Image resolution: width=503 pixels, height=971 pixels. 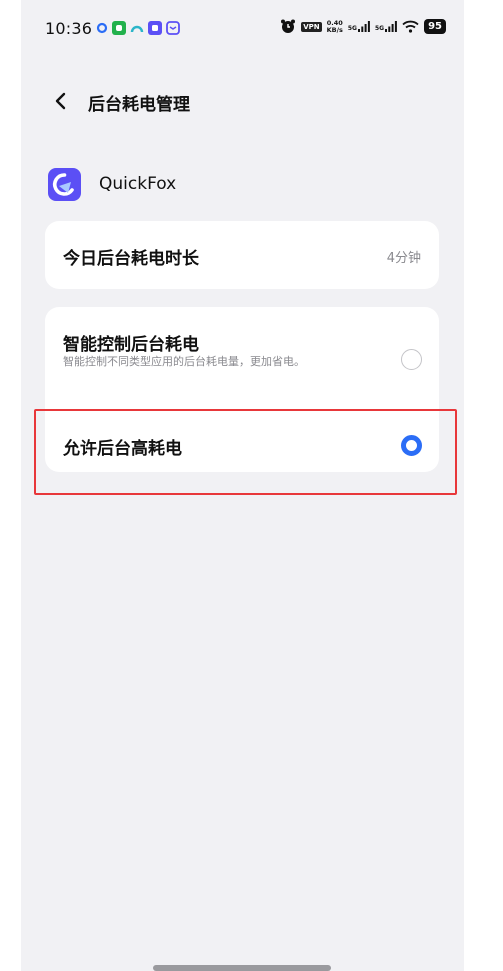 What do you see at coordinates (184, 361) in the screenshot?
I see `option-smart-description: 智能控制不同类型应用的后台耗电量，更加省电。` at bounding box center [184, 361].